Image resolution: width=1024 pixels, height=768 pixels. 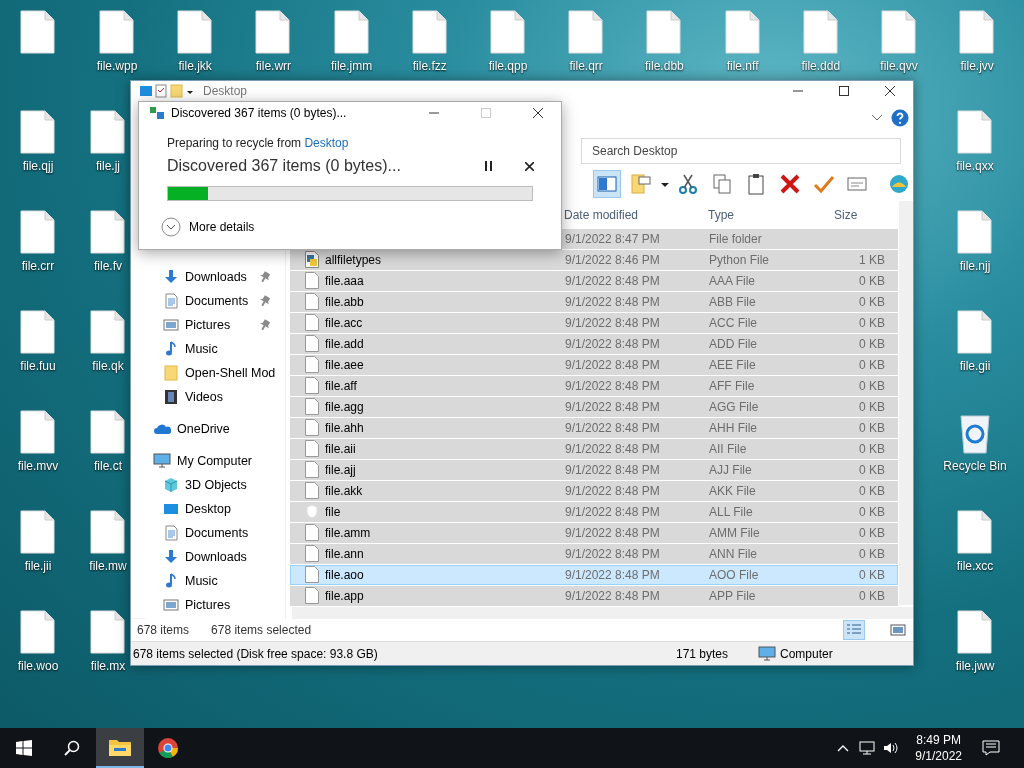 What do you see at coordinates (208, 461) in the screenshot?
I see `nav-item: My Computer` at bounding box center [208, 461].